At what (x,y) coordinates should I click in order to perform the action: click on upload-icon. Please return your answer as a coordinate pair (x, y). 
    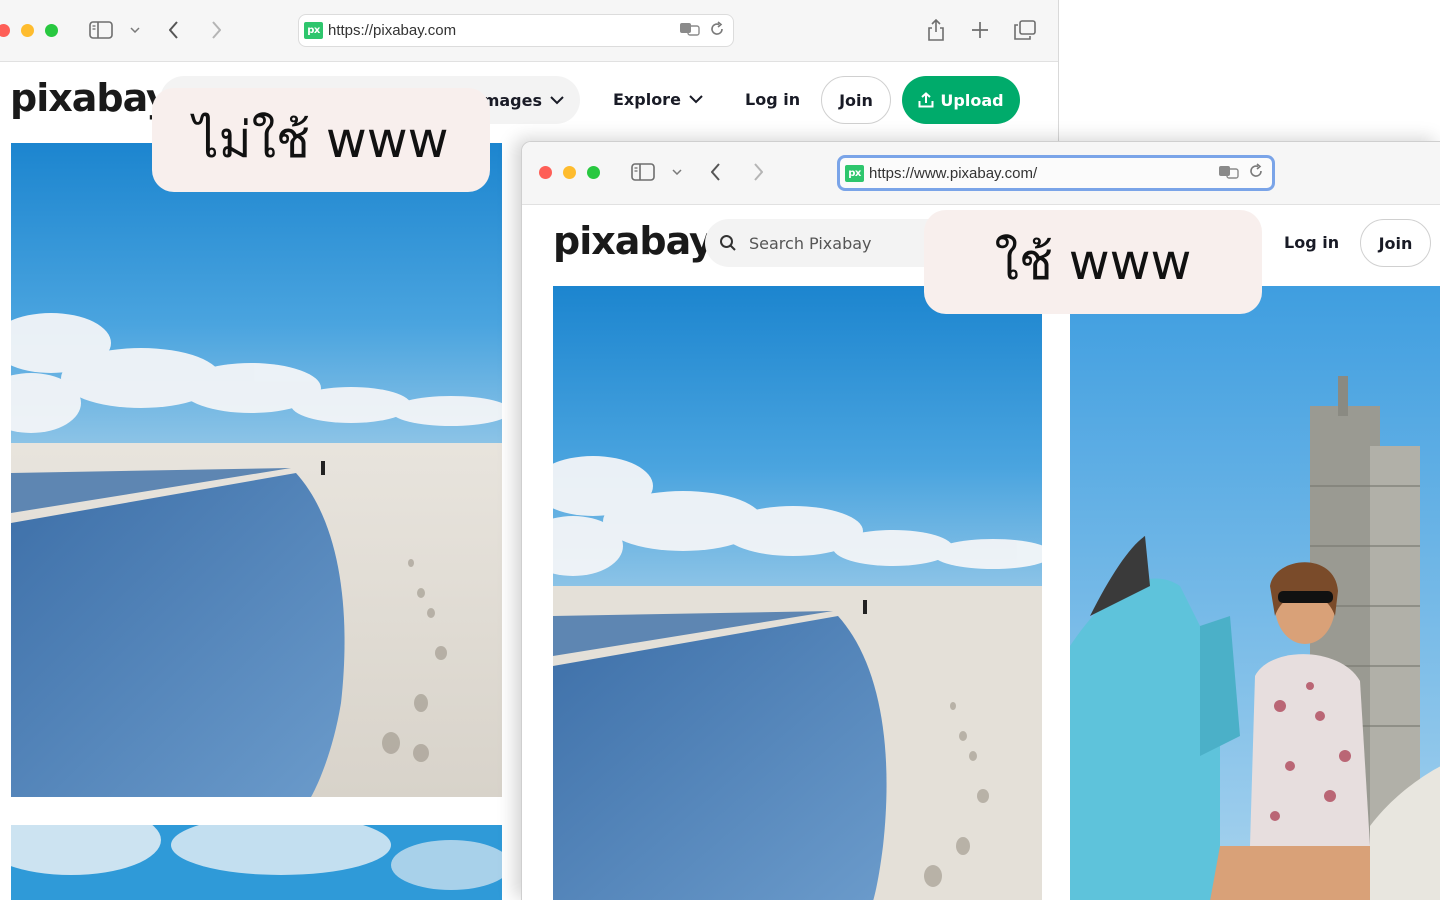
    Looking at the image, I should click on (926, 100).